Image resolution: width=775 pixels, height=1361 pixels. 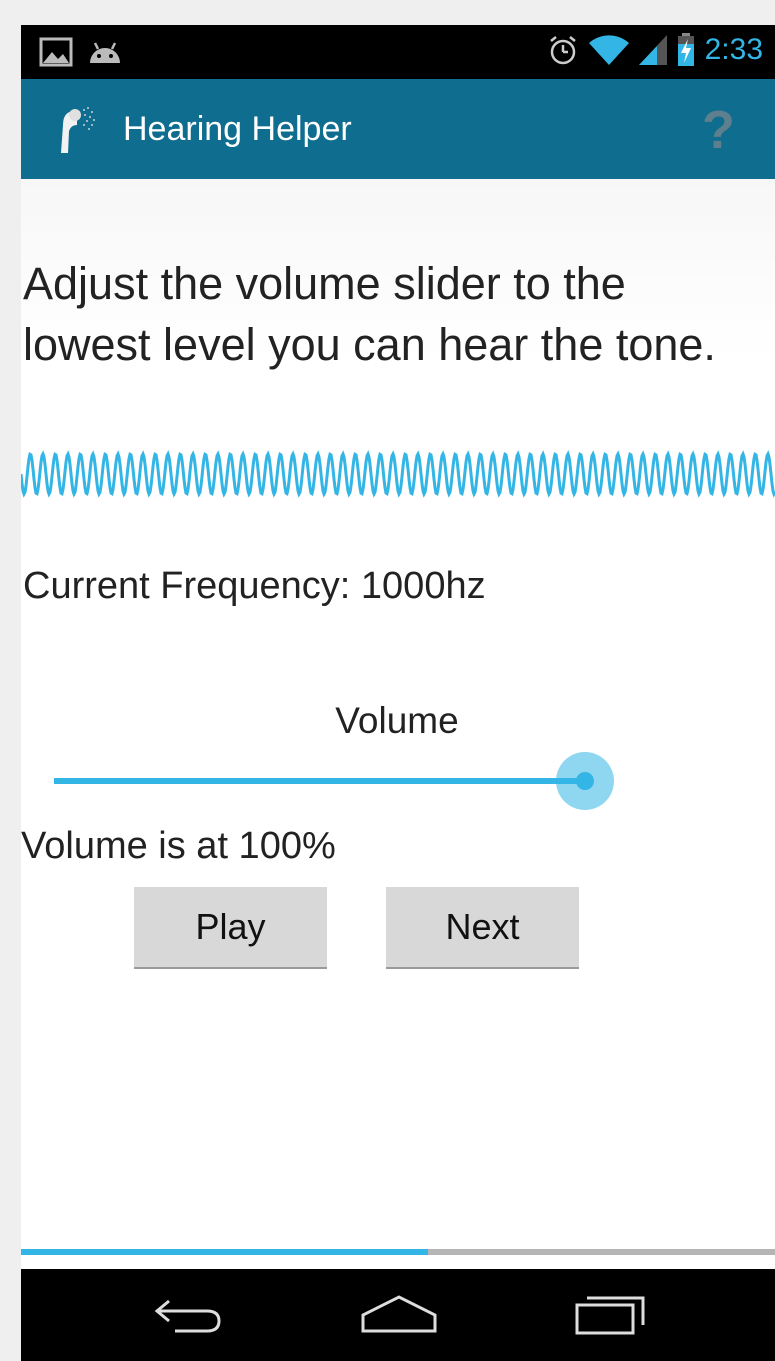 What do you see at coordinates (188, 1315) in the screenshot?
I see `back-icon` at bounding box center [188, 1315].